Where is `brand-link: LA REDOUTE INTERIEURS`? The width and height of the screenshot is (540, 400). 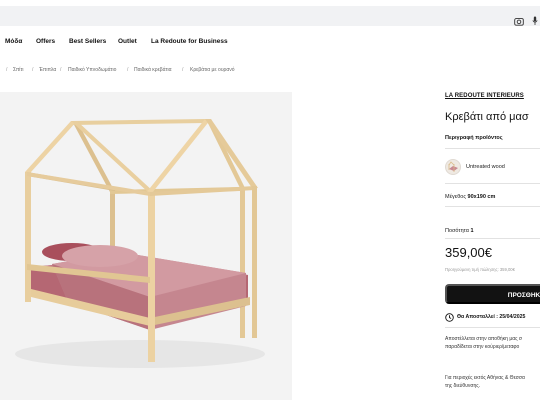 brand-link: LA REDOUTE INTERIEURS is located at coordinates (484, 96).